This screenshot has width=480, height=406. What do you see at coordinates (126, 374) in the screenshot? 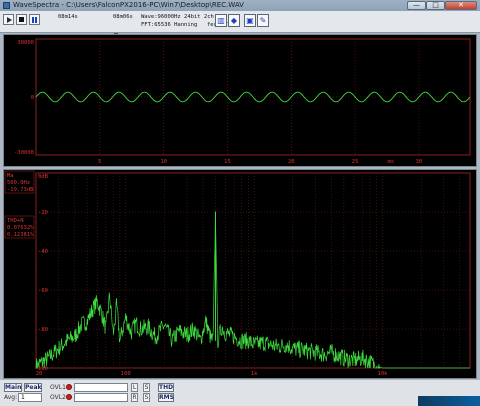
I see `spectrum-x-tick-label: 100` at bounding box center [126, 374].